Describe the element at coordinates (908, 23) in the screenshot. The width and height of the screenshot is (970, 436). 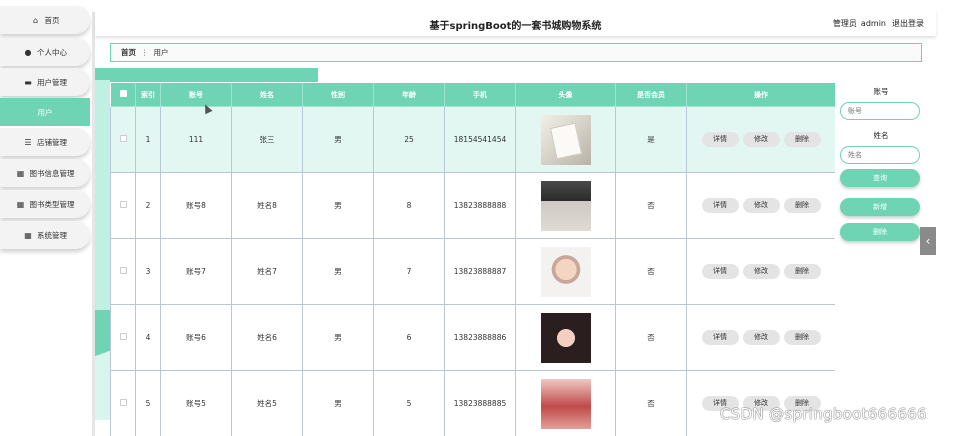
I see `logout-link: 退出登录` at that location.